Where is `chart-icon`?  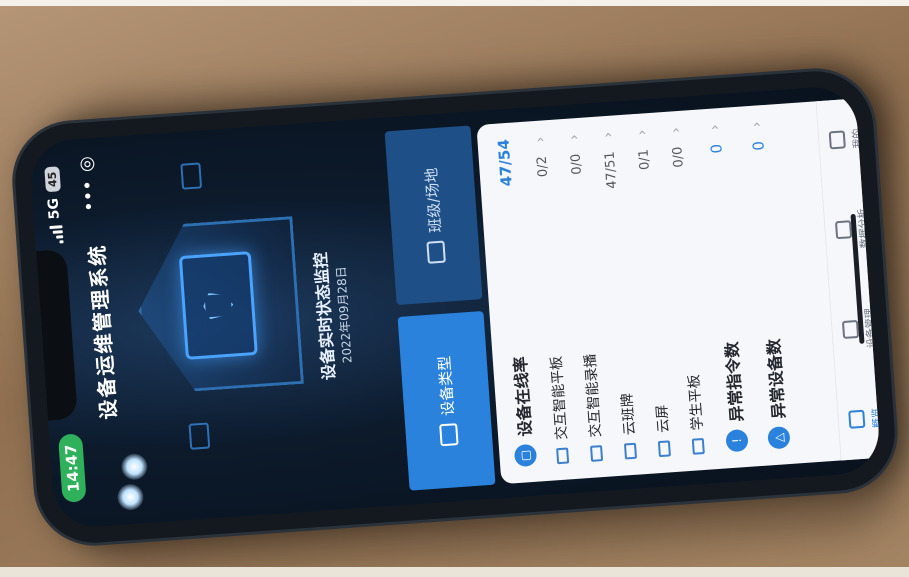 chart-icon is located at coordinates (843, 230).